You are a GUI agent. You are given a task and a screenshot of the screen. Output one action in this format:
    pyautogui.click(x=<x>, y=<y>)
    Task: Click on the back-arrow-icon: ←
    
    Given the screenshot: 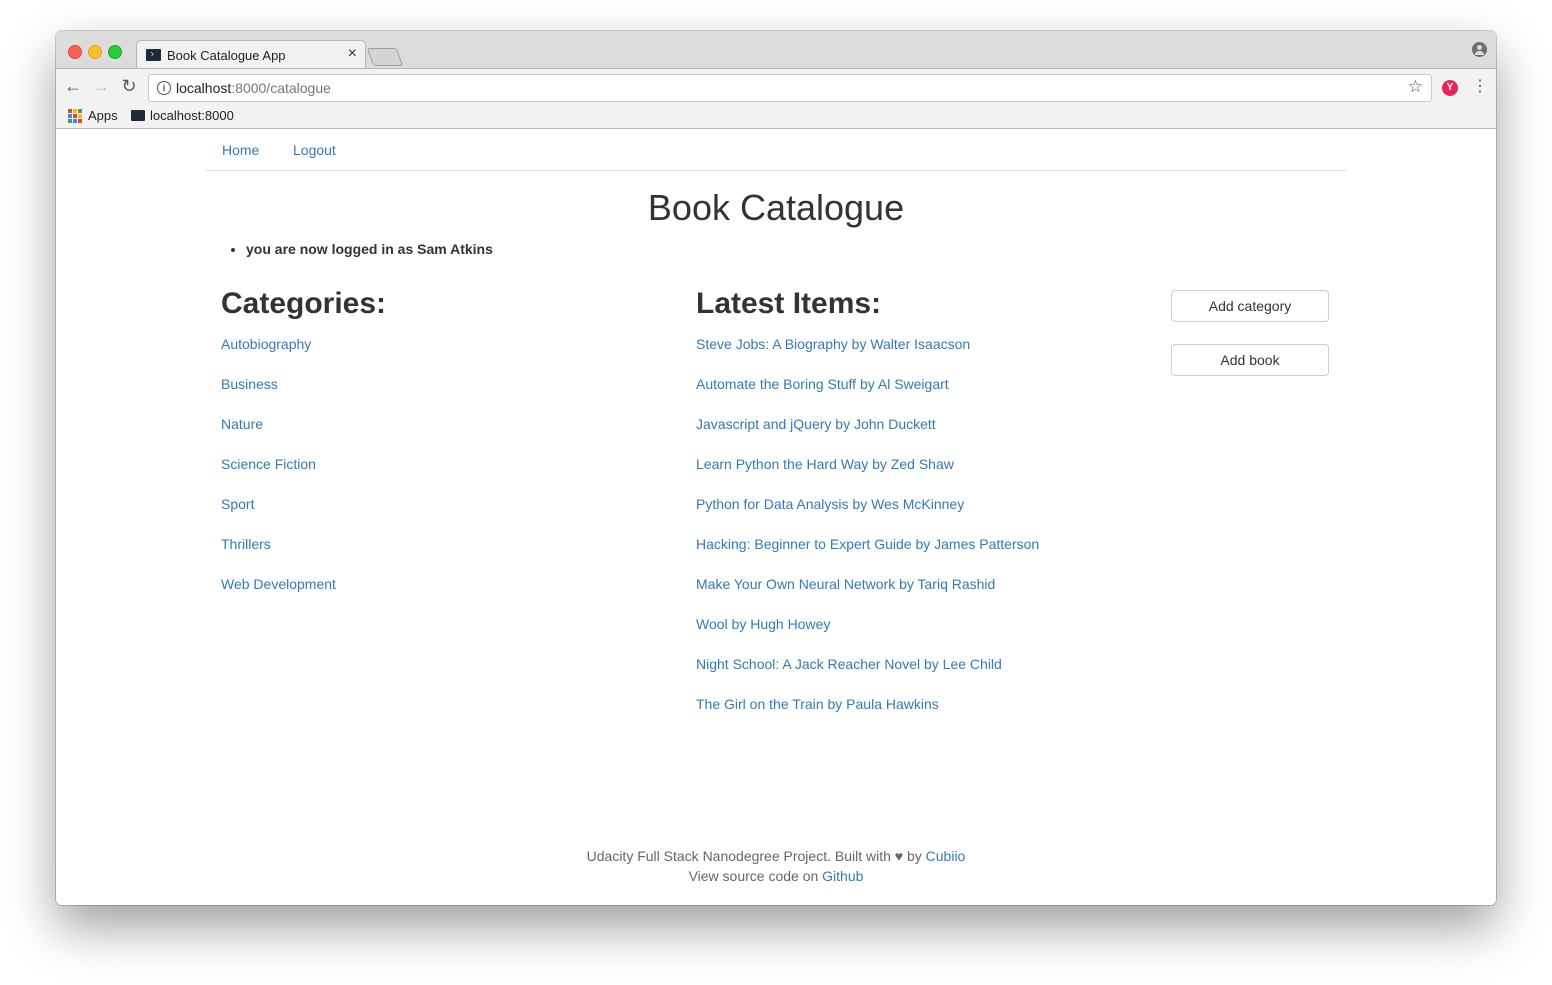 What is the action you would take?
    pyautogui.click(x=73, y=86)
    